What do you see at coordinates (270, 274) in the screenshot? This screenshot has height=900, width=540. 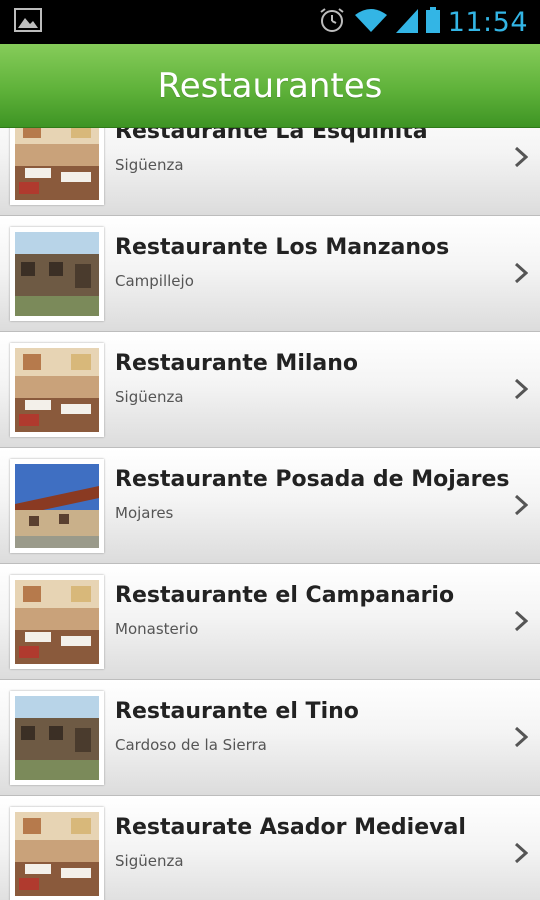 I see `list-item: Restaurante Los Manzanos Campillejo` at bounding box center [270, 274].